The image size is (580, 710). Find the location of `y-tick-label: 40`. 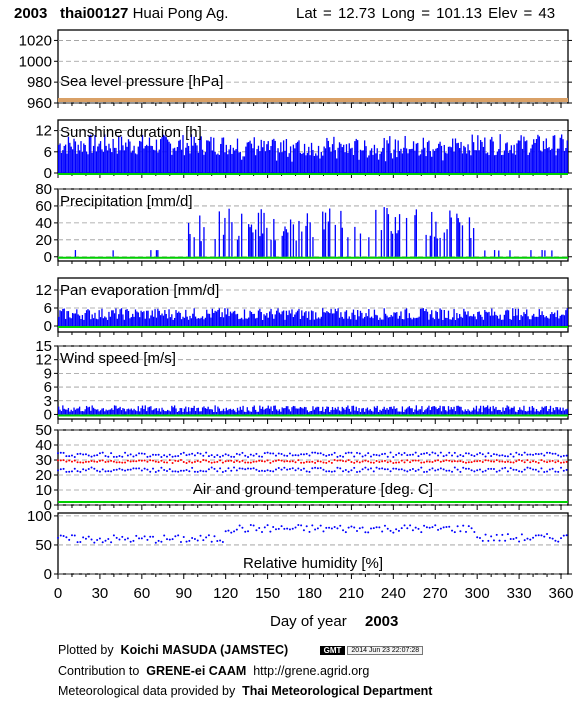

y-tick-label: 40 is located at coordinates (43, 223).